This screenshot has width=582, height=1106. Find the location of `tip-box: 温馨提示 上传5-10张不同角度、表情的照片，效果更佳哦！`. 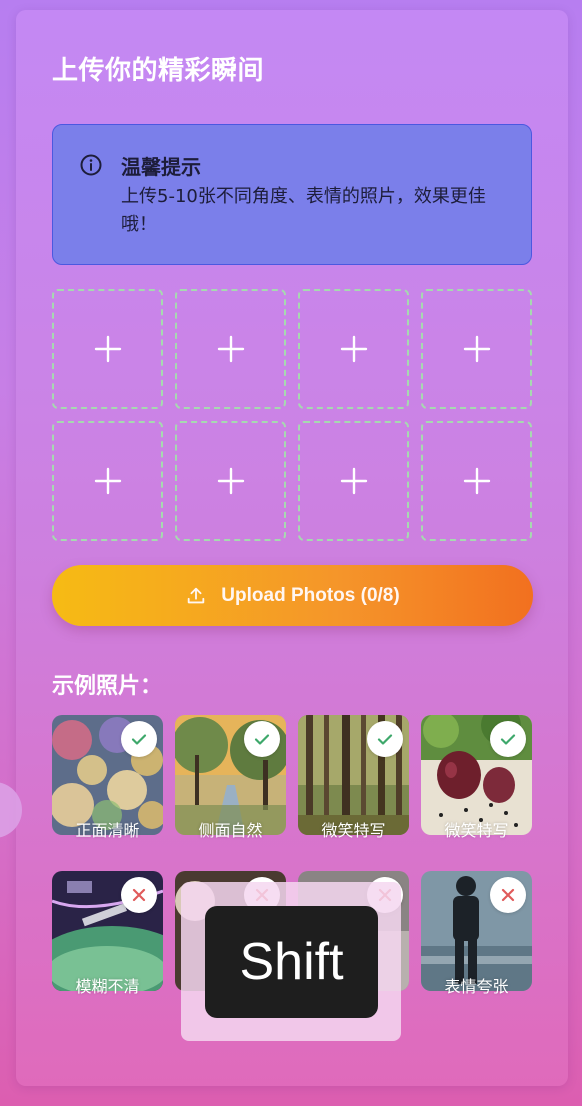

tip-box: 温馨提示 上传5-10张不同角度、表情的照片，效果更佳哦！ is located at coordinates (292, 194).